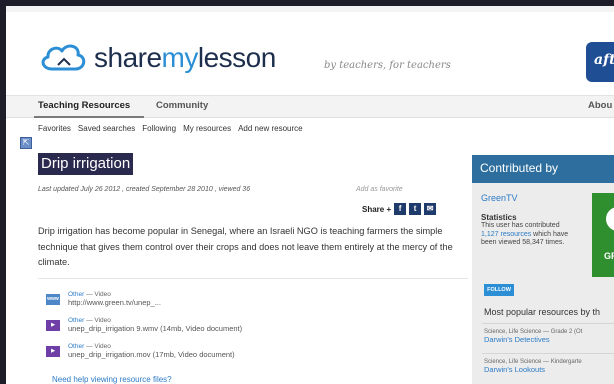  What do you see at coordinates (379, 189) in the screenshot?
I see `add-favorite-link: Add as favorite` at bounding box center [379, 189].